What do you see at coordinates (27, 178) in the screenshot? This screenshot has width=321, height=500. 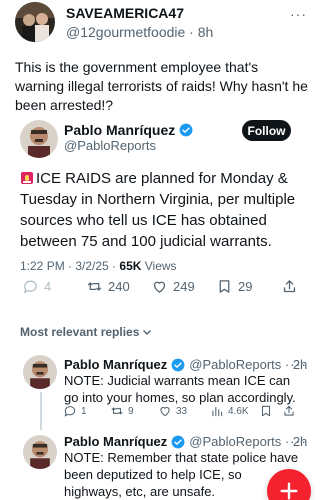 I see `siren-icon` at bounding box center [27, 178].